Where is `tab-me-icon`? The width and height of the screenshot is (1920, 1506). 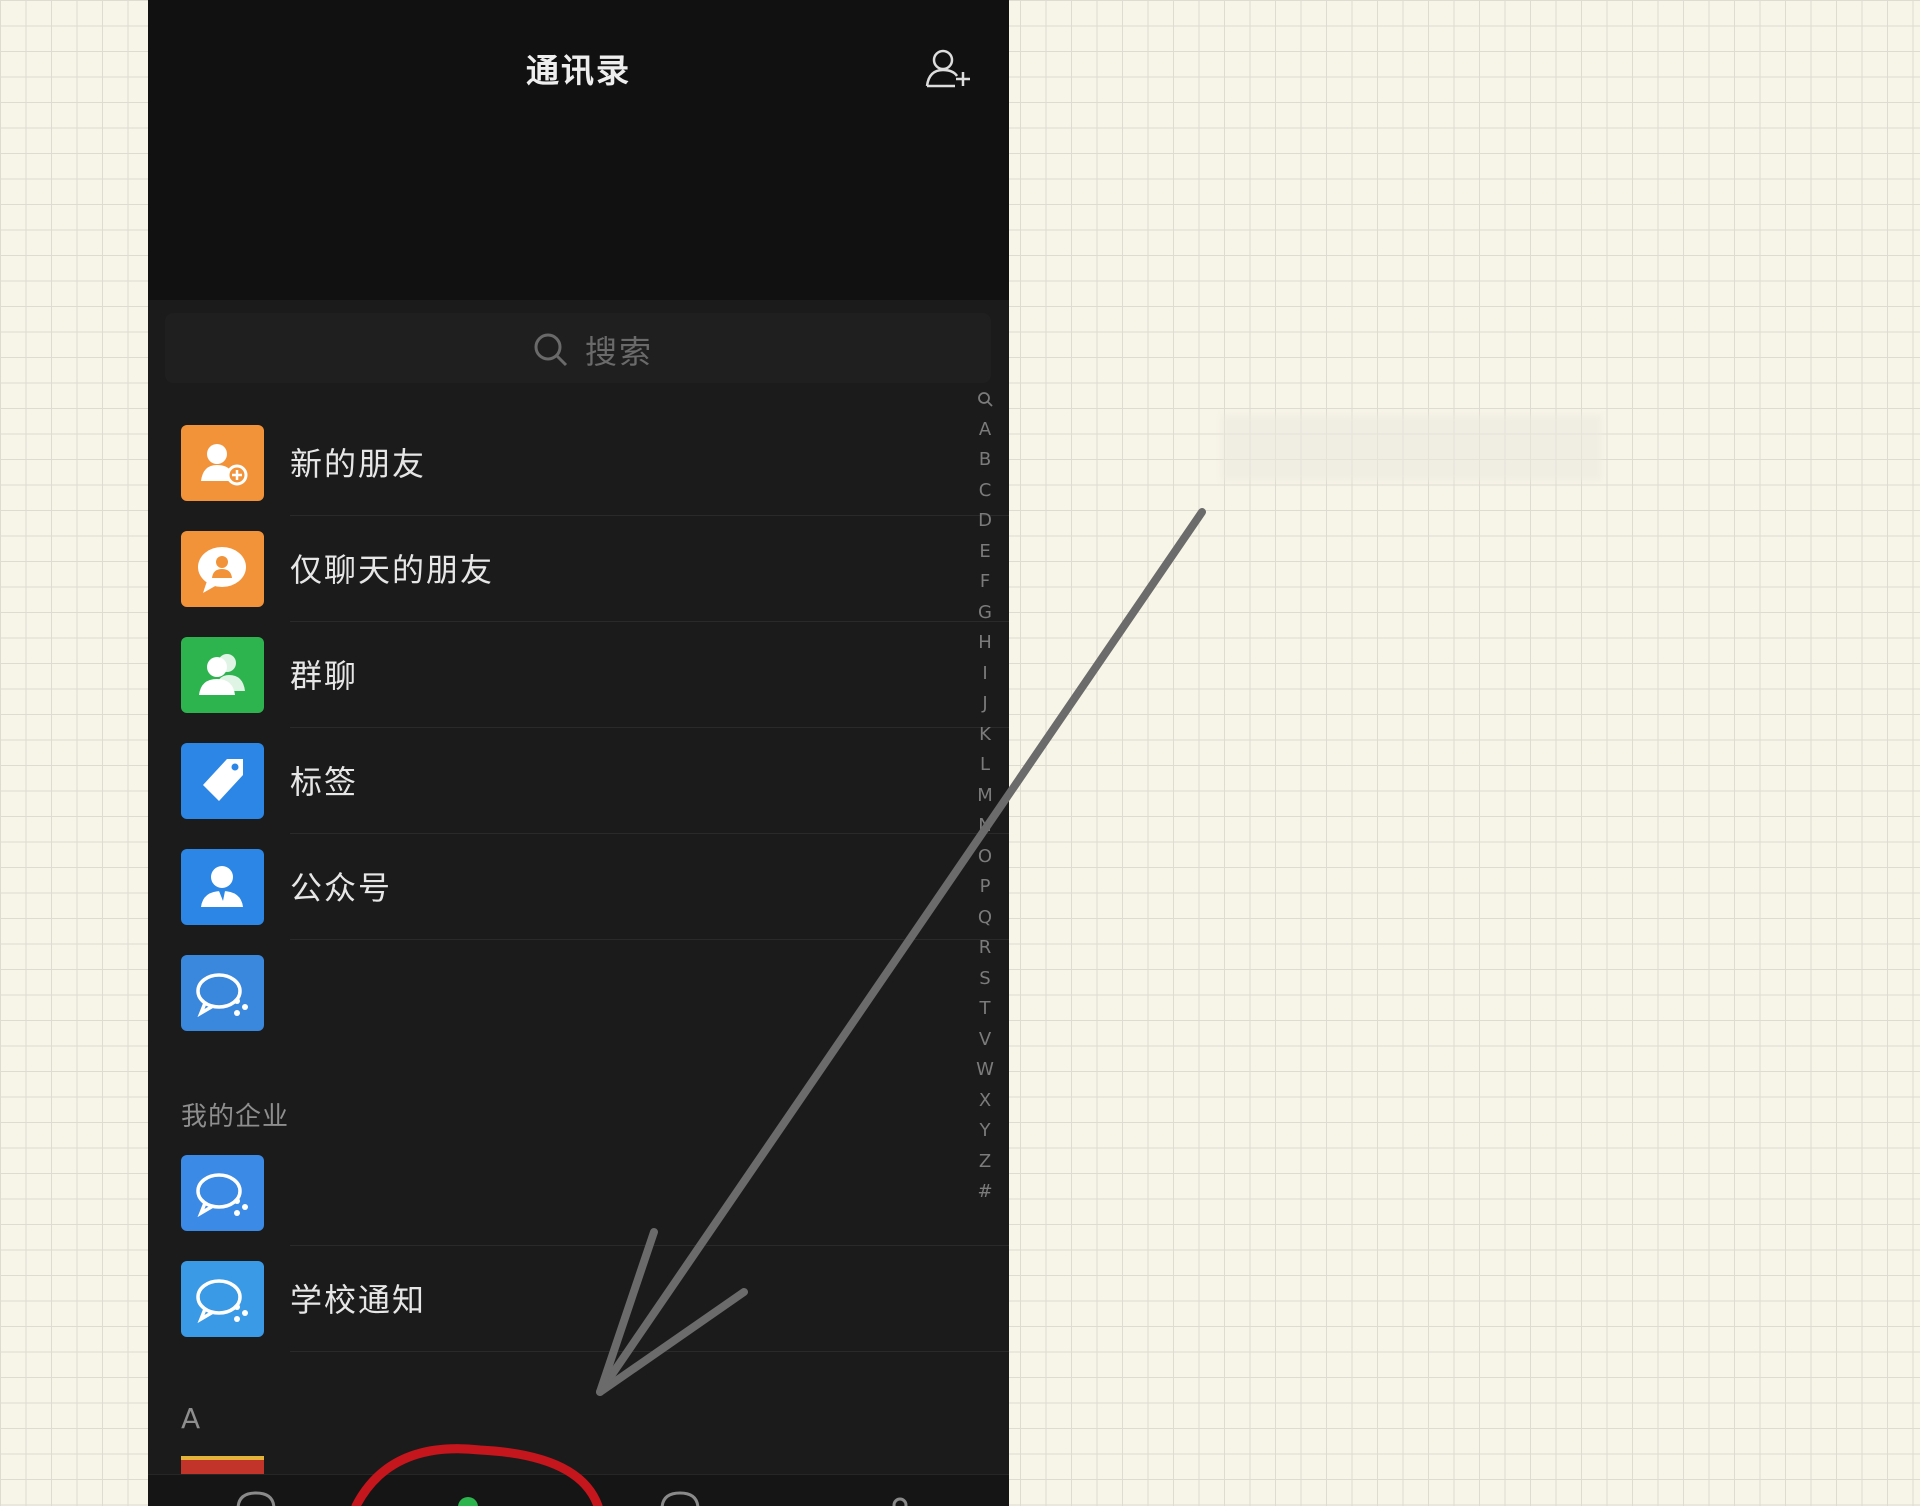
tab-me-icon is located at coordinates (900, 1501).